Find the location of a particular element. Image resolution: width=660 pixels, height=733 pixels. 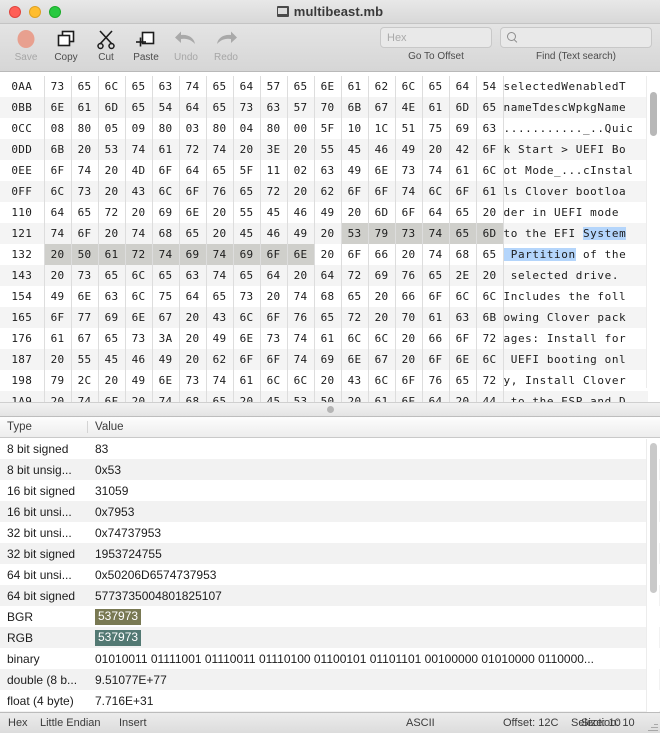

inspector-scrollbar-thumb is located at coordinates (653, 518).